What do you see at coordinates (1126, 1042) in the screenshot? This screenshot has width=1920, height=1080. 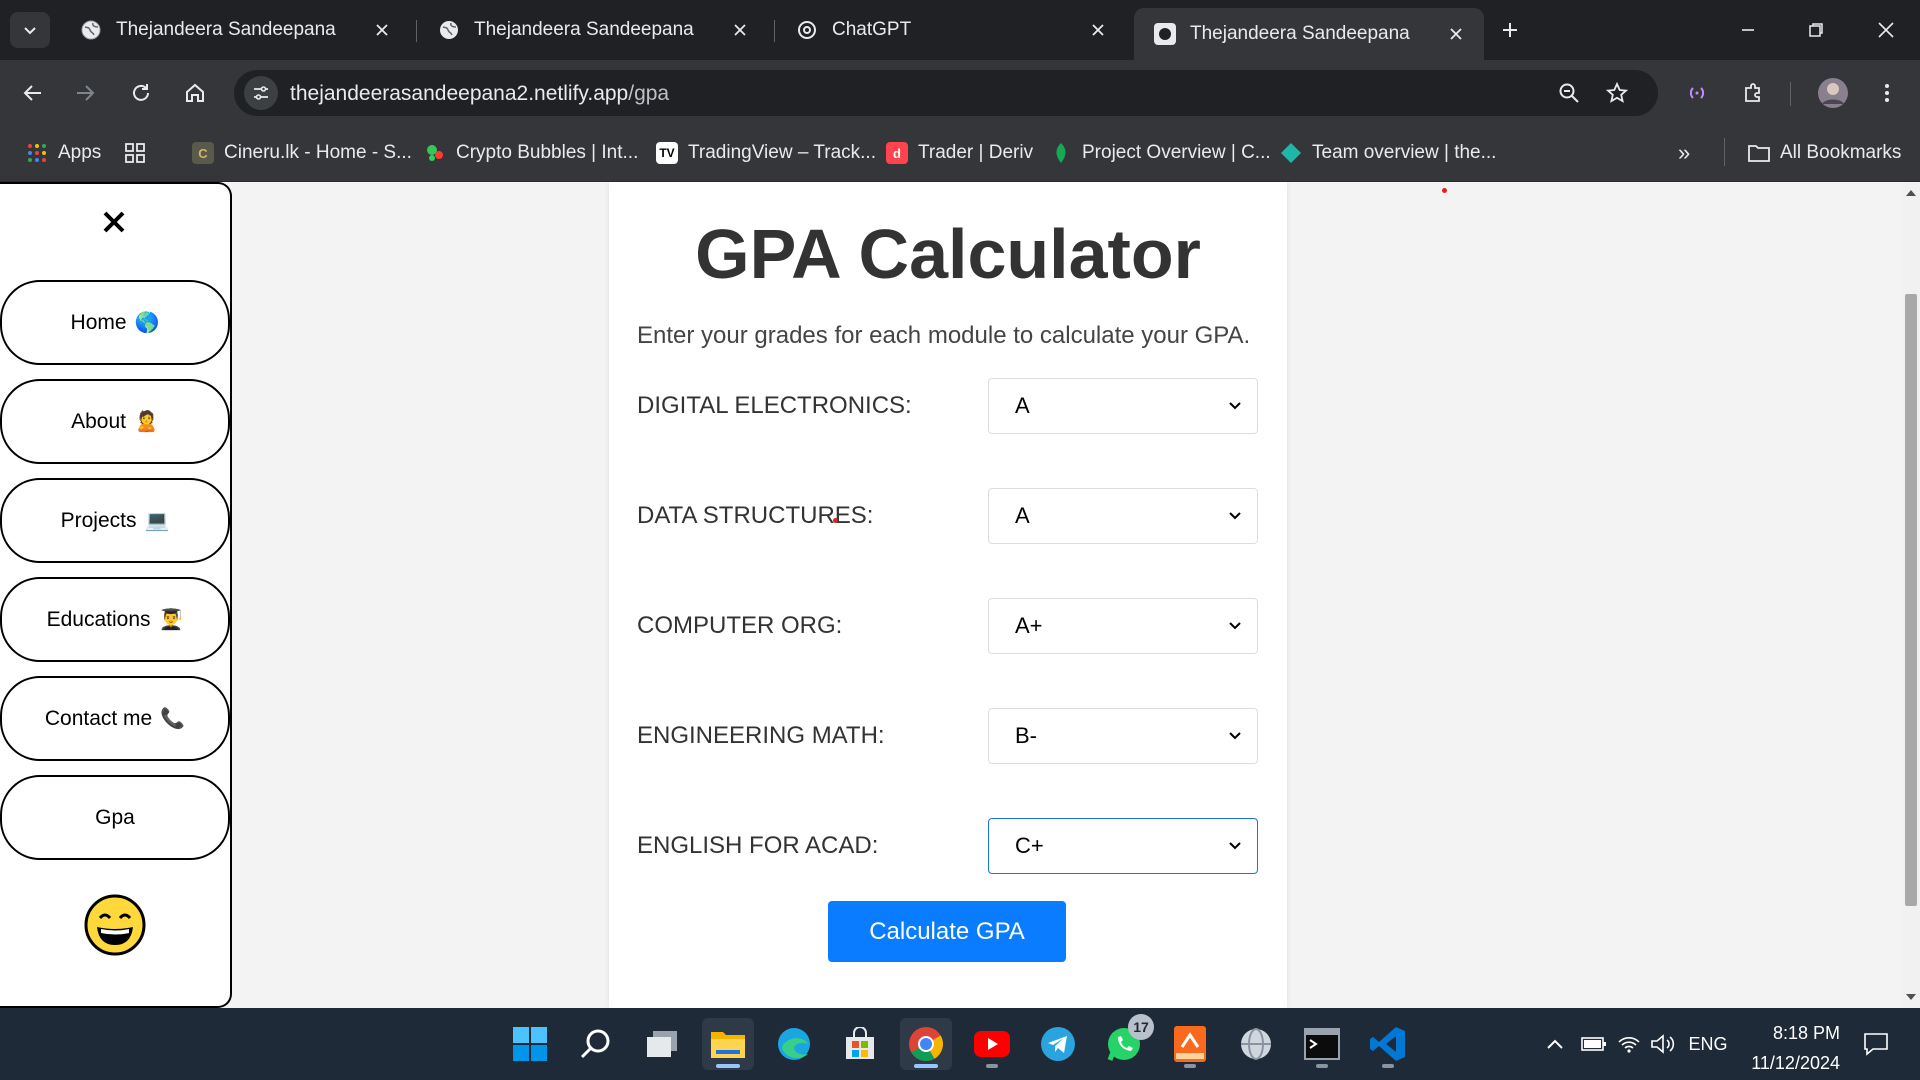 I see `taskbar-whatsapp: 17` at bounding box center [1126, 1042].